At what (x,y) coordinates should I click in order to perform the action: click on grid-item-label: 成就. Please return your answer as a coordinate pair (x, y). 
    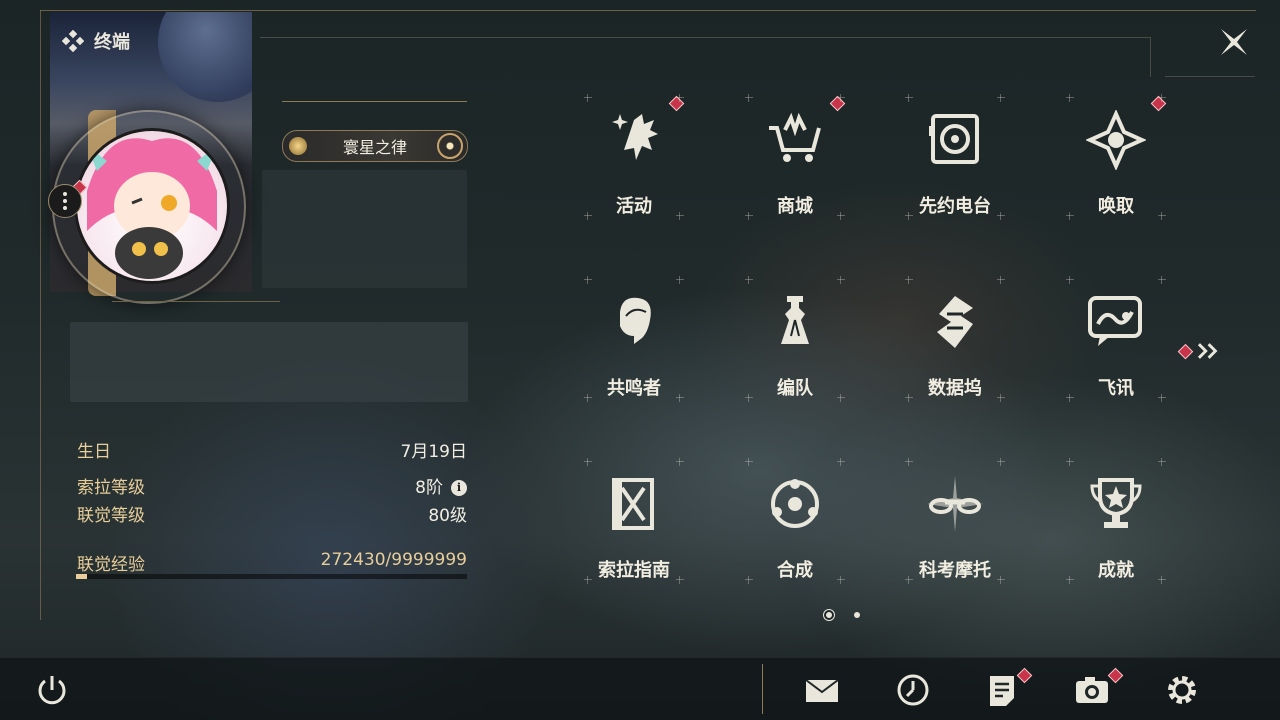
    Looking at the image, I should click on (1116, 570).